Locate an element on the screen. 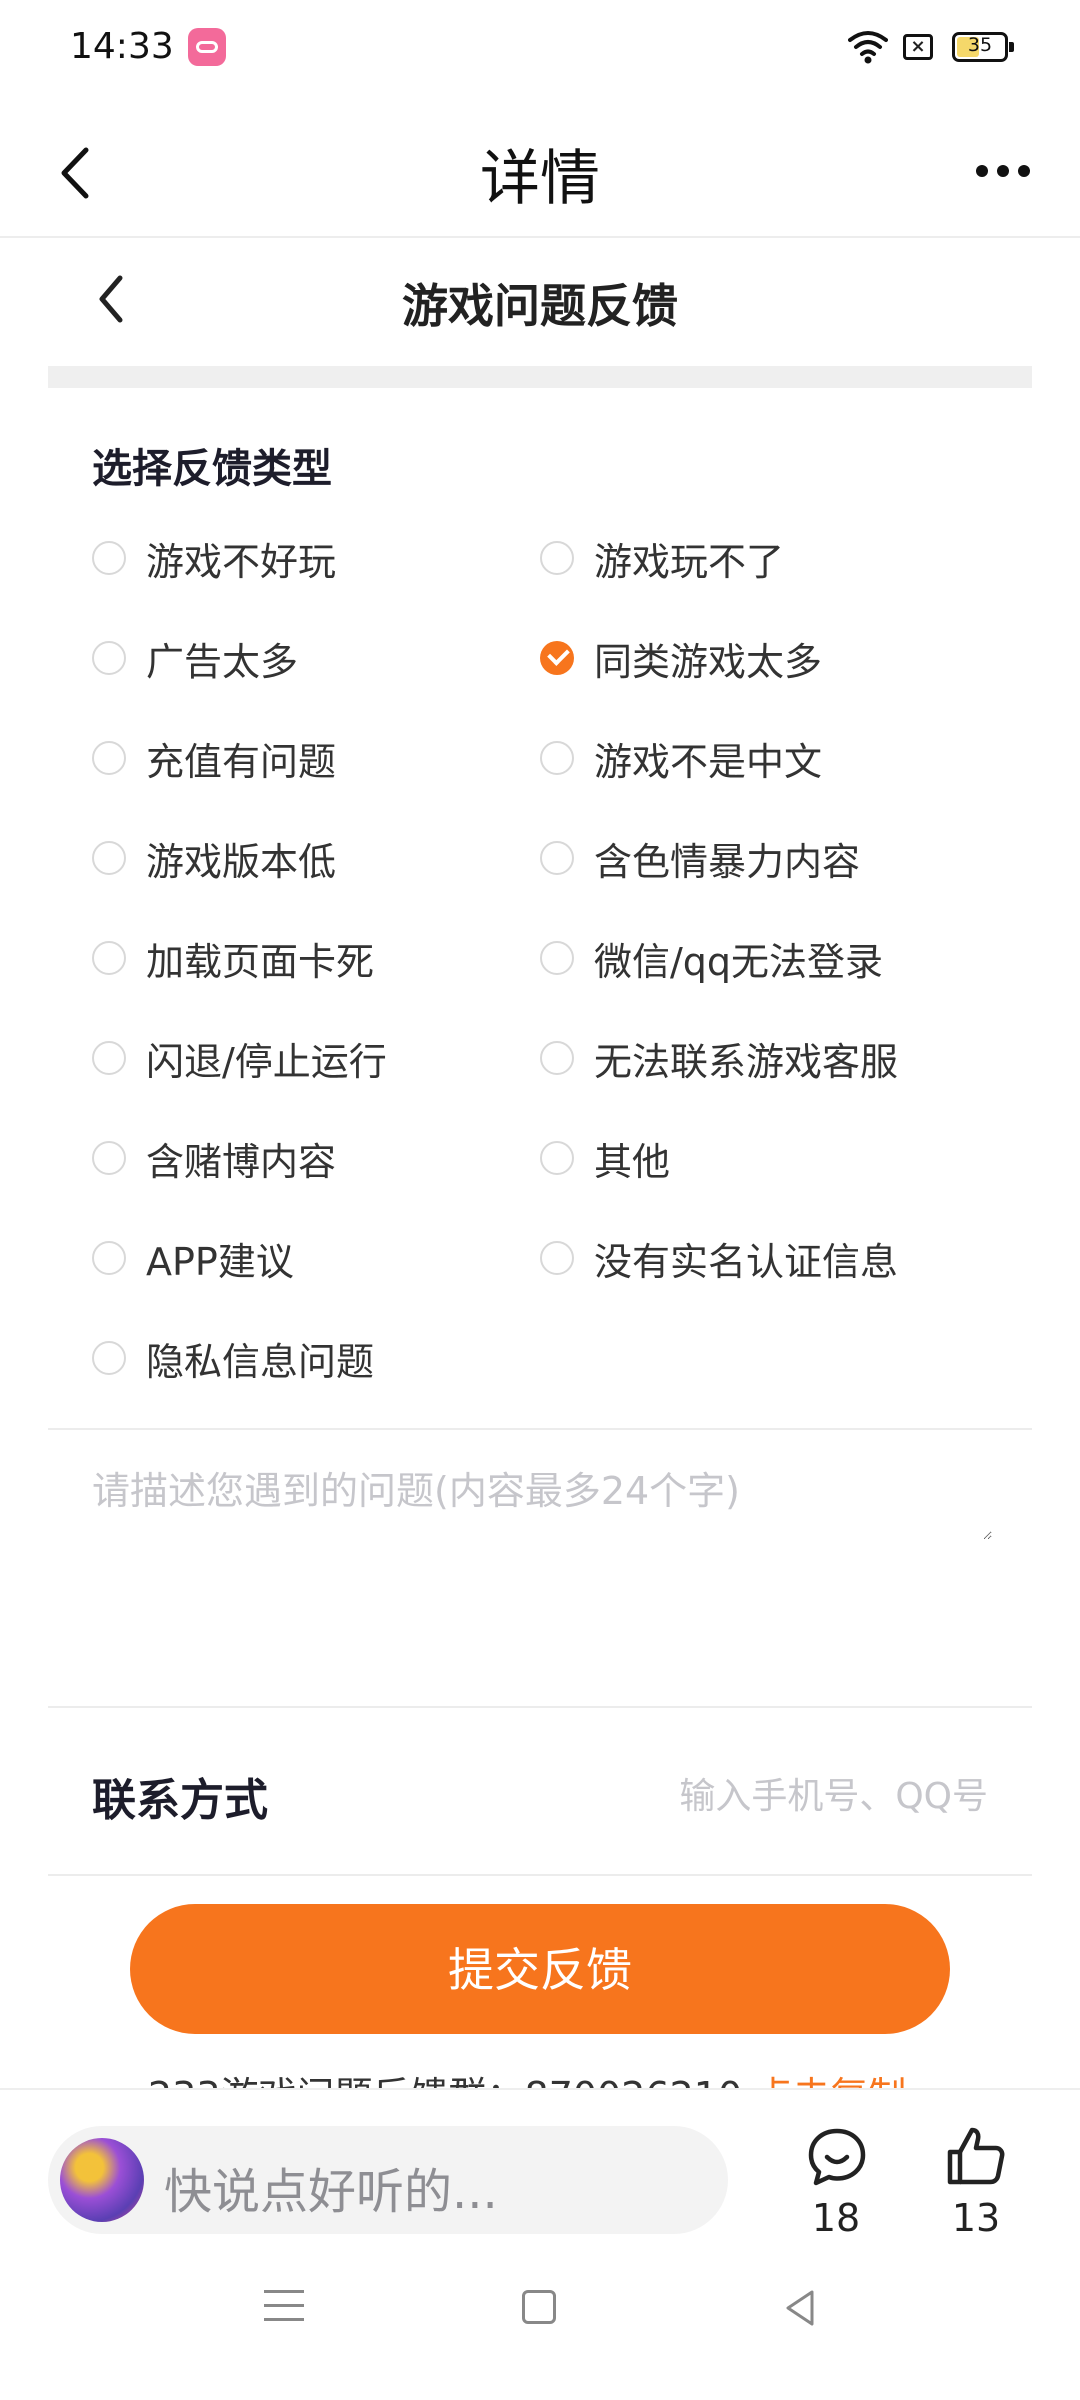 The image size is (1080, 2400). feedback-option-label: 隐私信息问题 is located at coordinates (260, 1361).